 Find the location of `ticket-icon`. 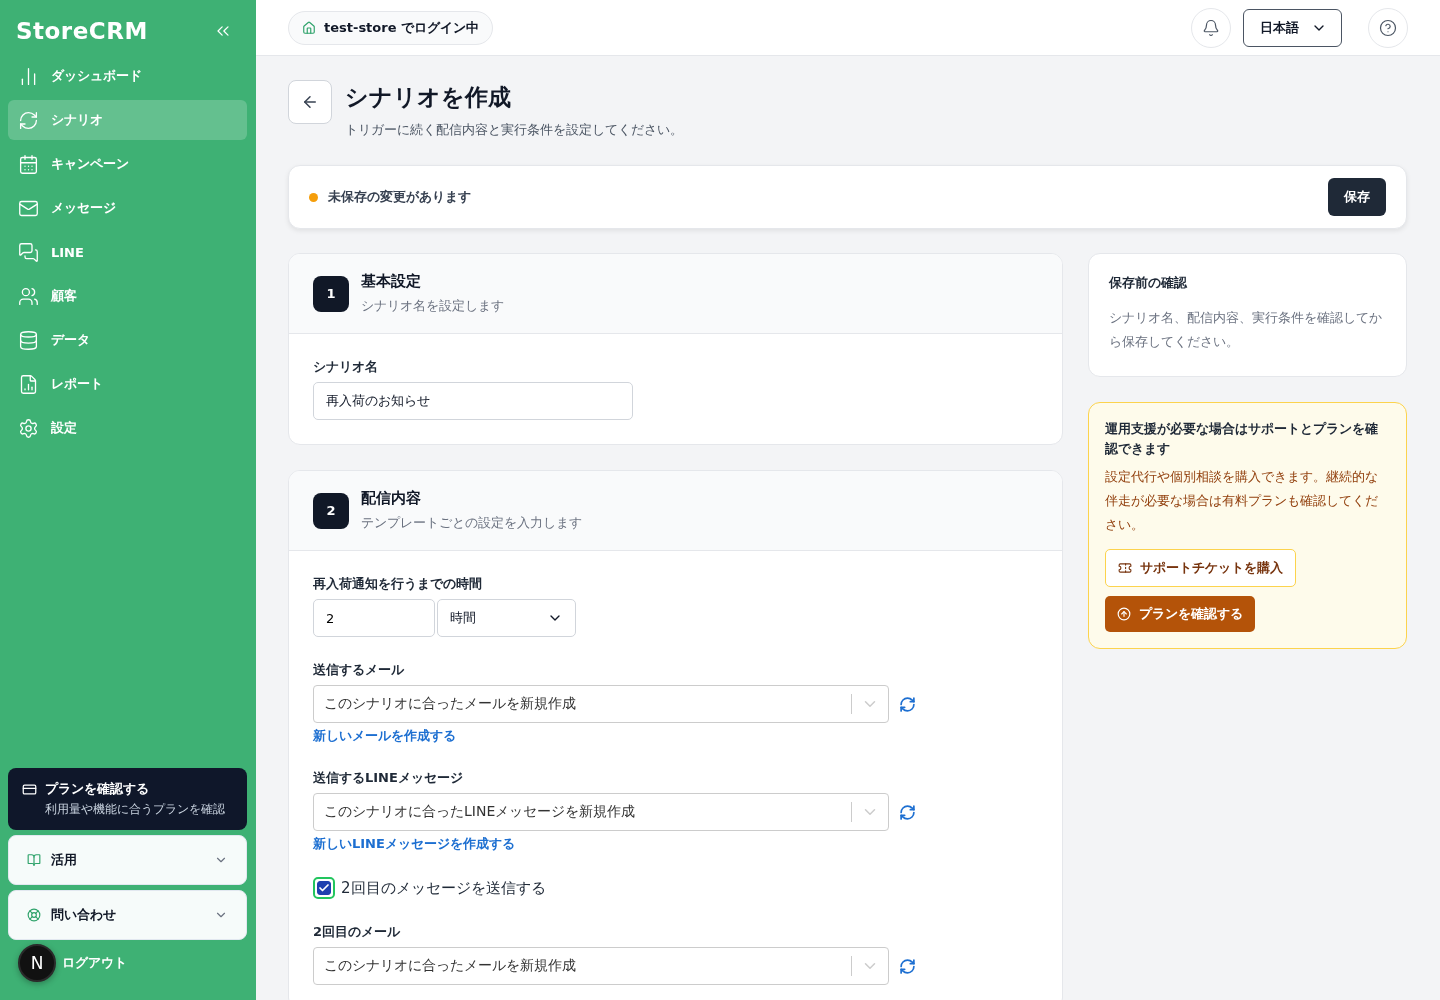

ticket-icon is located at coordinates (1125, 568).